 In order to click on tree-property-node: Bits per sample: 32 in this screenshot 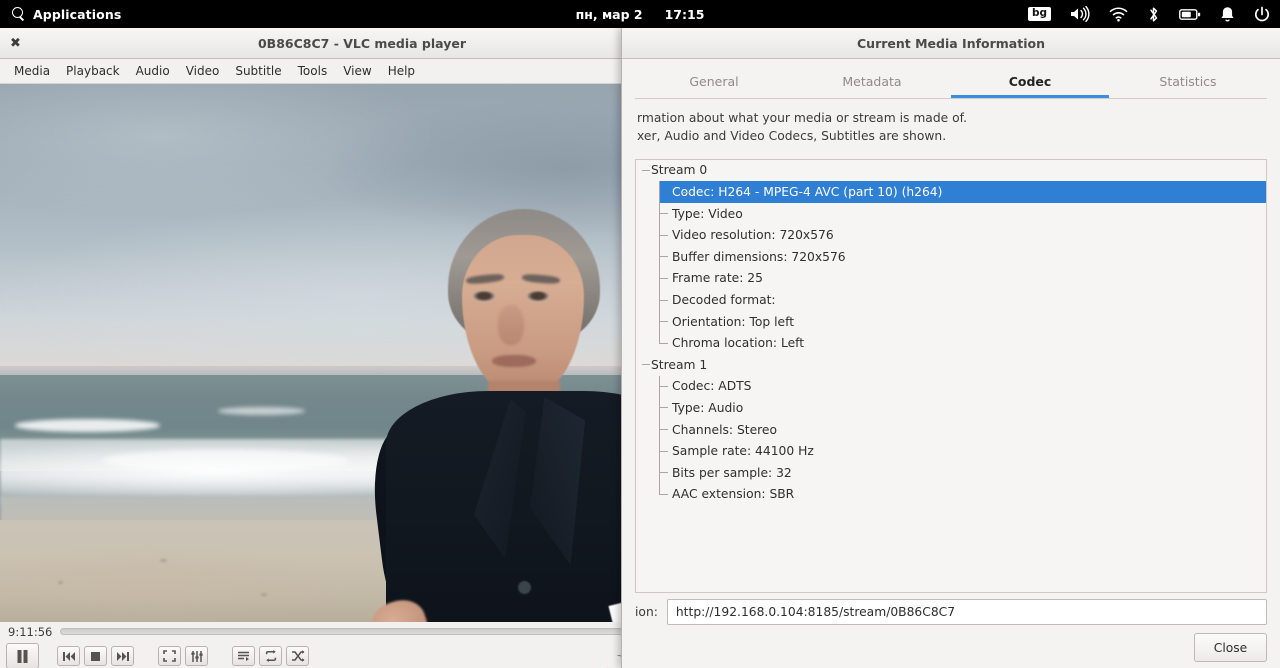, I will do `click(951, 472)`.